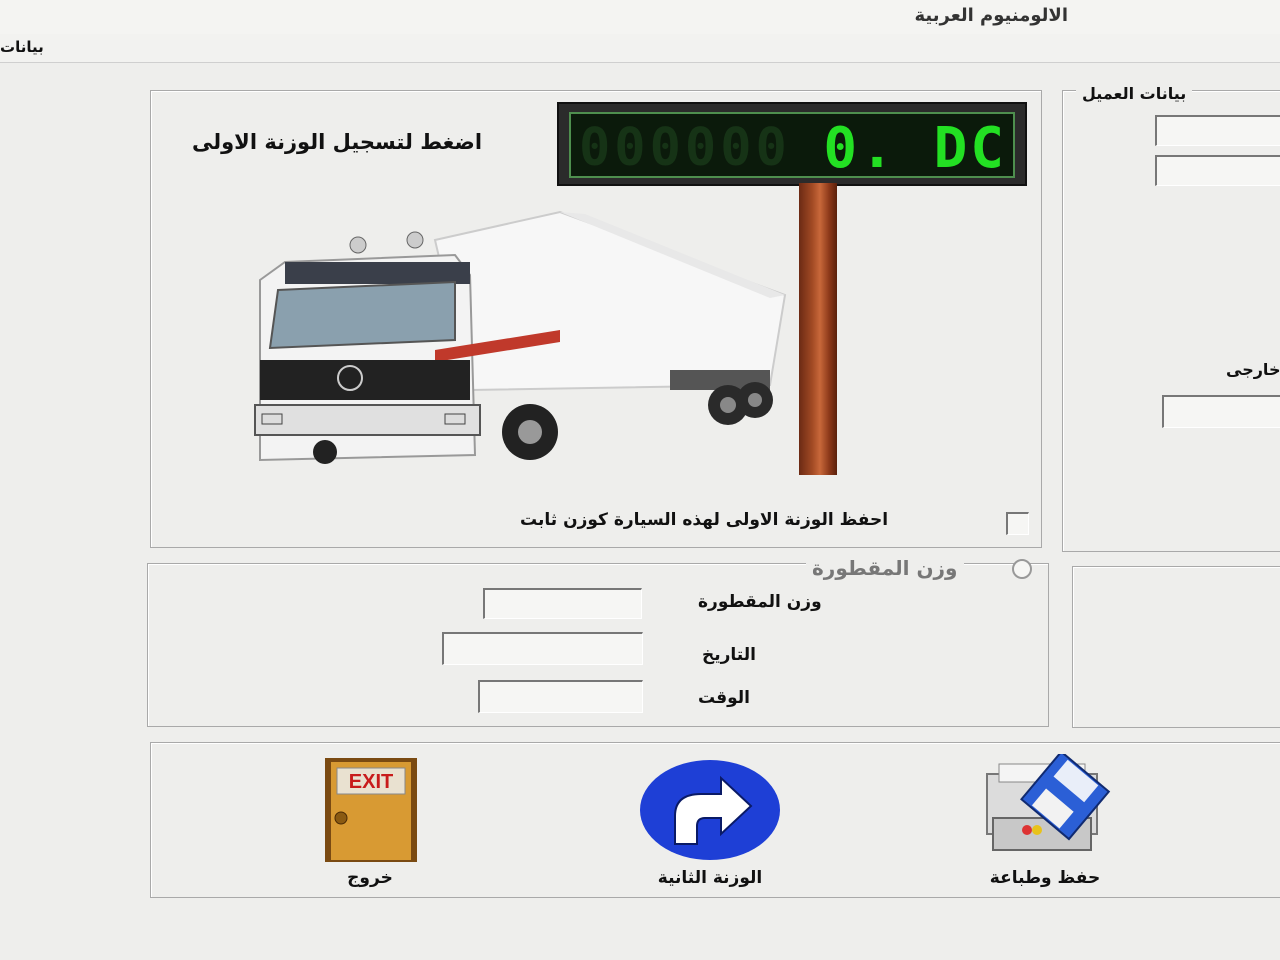 The image size is (1280, 960). Describe the element at coordinates (1048, 802) in the screenshot. I see `printer-floppy-icon` at that location.